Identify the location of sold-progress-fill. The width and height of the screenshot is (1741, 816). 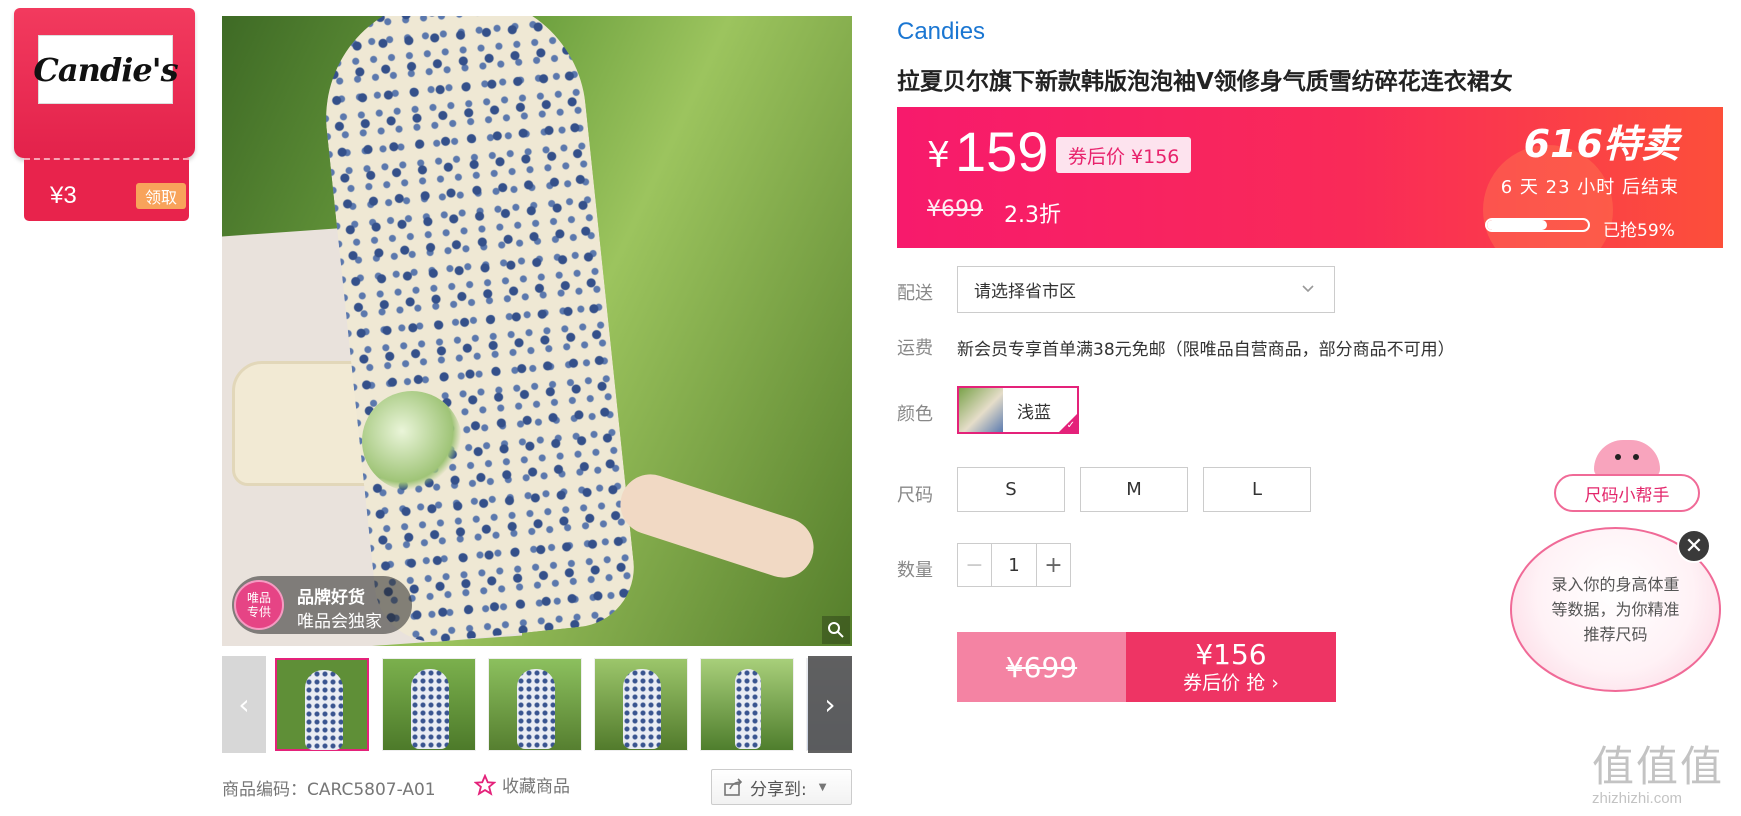
(1517, 225).